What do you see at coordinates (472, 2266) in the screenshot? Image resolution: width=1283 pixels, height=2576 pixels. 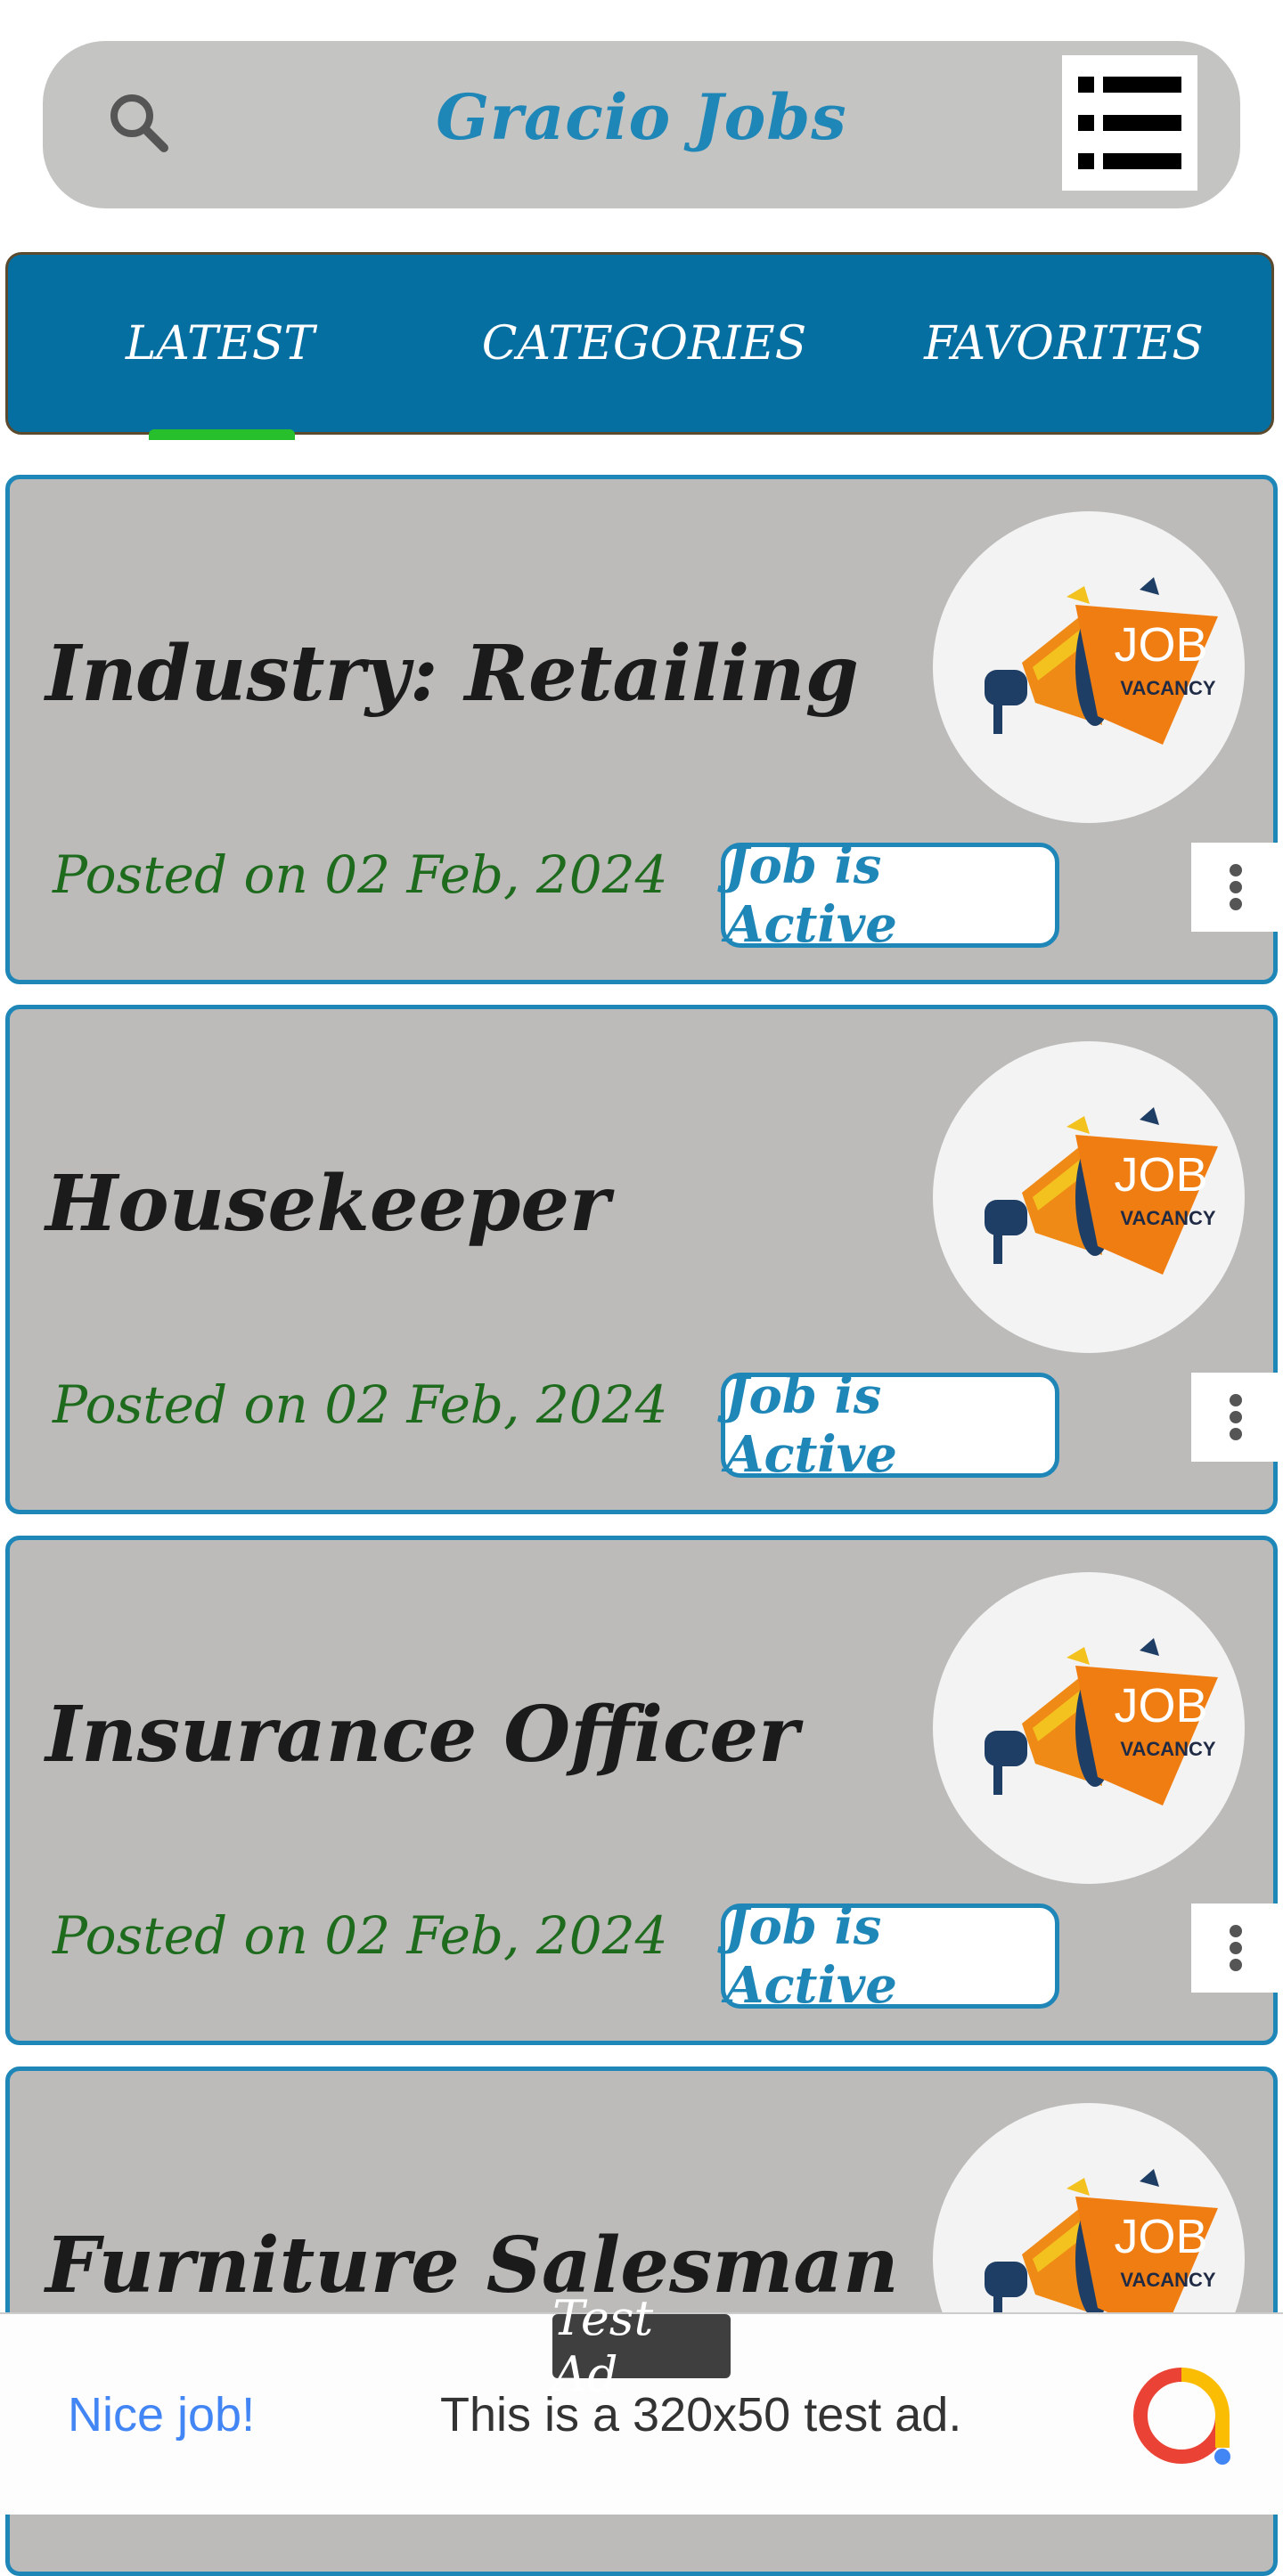 I see `job-title: Furniture Salesman` at bounding box center [472, 2266].